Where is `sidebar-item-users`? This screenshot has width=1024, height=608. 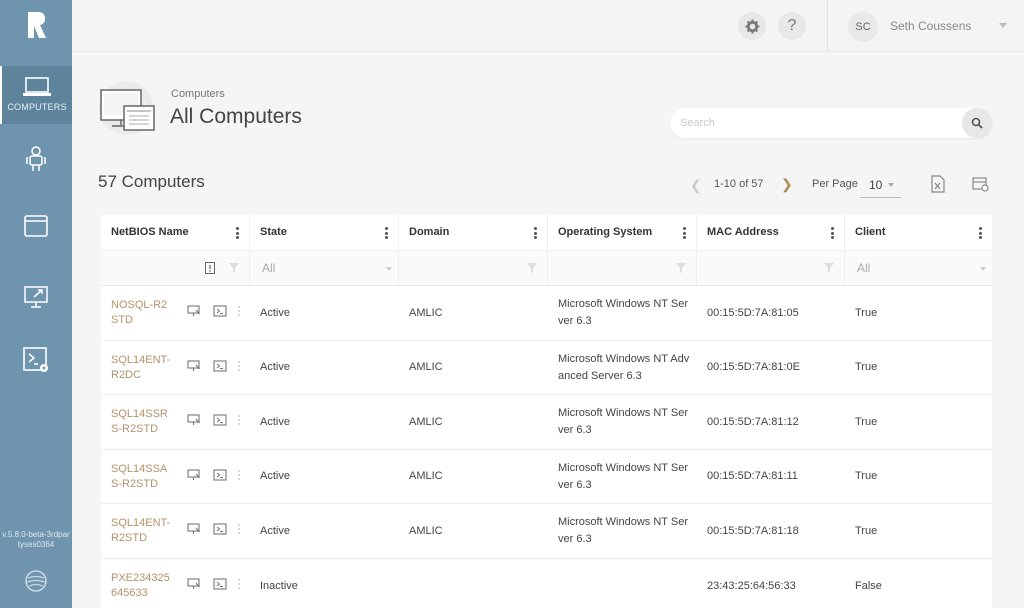 sidebar-item-users is located at coordinates (36, 161).